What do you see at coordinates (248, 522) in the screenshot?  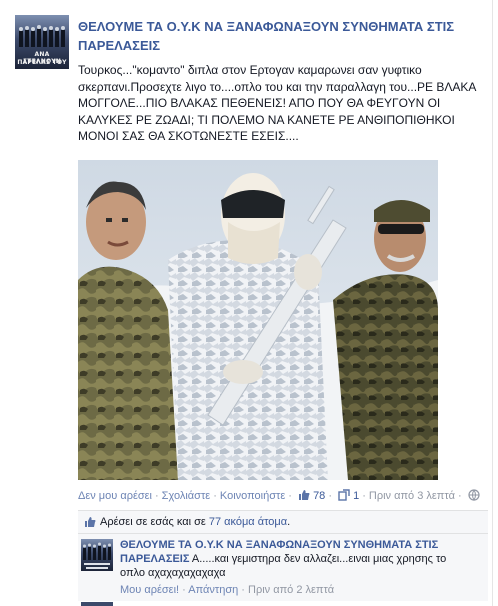 I see `likes-others-link: 77 ακόμα άτομα` at bounding box center [248, 522].